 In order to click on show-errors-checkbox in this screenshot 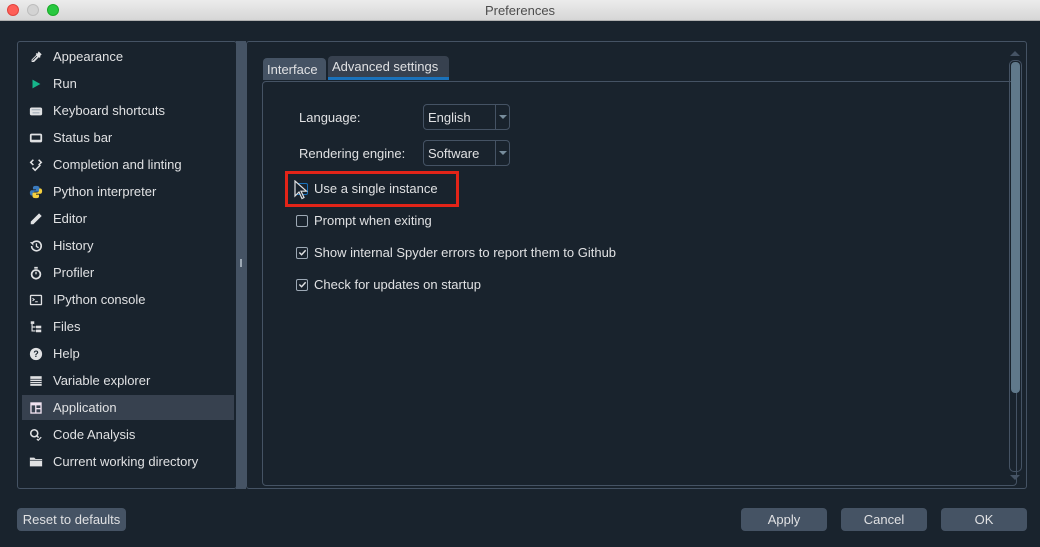, I will do `click(302, 252)`.